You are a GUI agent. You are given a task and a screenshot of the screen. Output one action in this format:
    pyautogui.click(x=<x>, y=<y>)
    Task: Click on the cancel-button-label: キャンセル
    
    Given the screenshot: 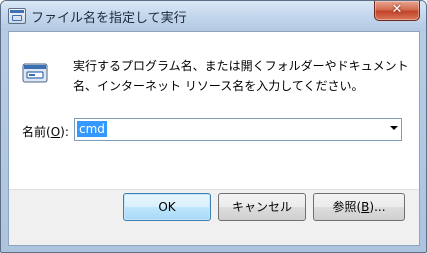 What is the action you would take?
    pyautogui.click(x=261, y=207)
    